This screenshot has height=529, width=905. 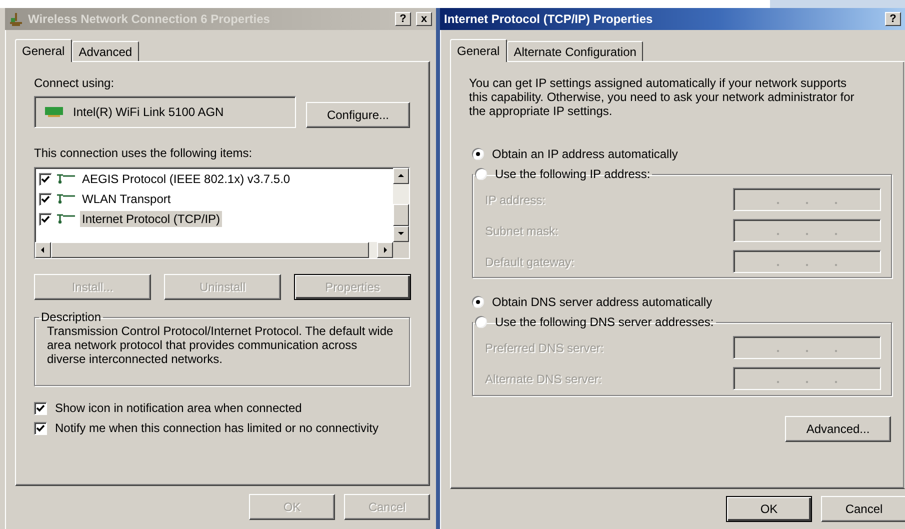 What do you see at coordinates (126, 199) in the screenshot?
I see `list-item: WLAN Transport` at bounding box center [126, 199].